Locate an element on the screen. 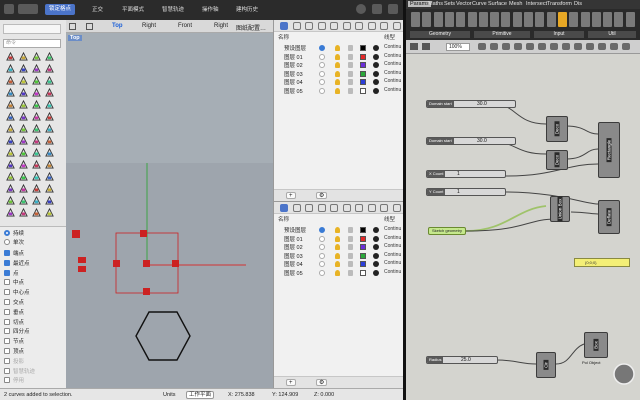 The image size is (640, 400). bake-icon is located at coordinates (542, 46).